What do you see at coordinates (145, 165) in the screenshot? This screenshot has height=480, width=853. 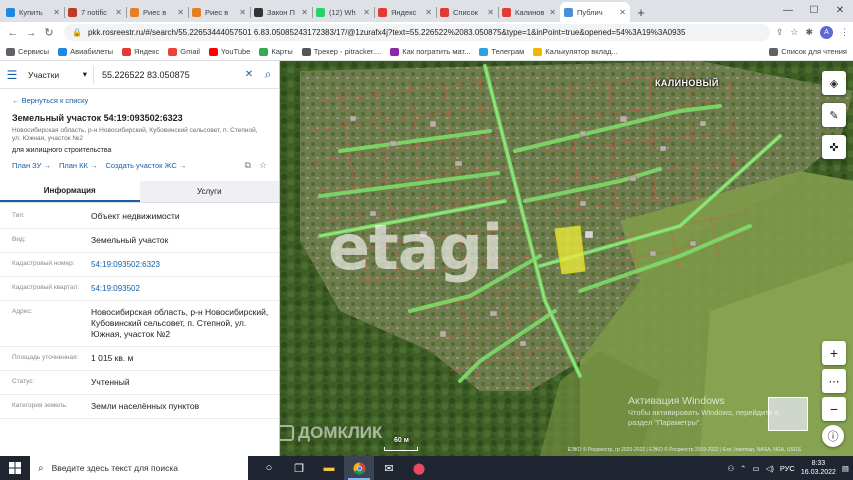 I see `create-parcel-link: Создать участок ЖС →` at bounding box center [145, 165].